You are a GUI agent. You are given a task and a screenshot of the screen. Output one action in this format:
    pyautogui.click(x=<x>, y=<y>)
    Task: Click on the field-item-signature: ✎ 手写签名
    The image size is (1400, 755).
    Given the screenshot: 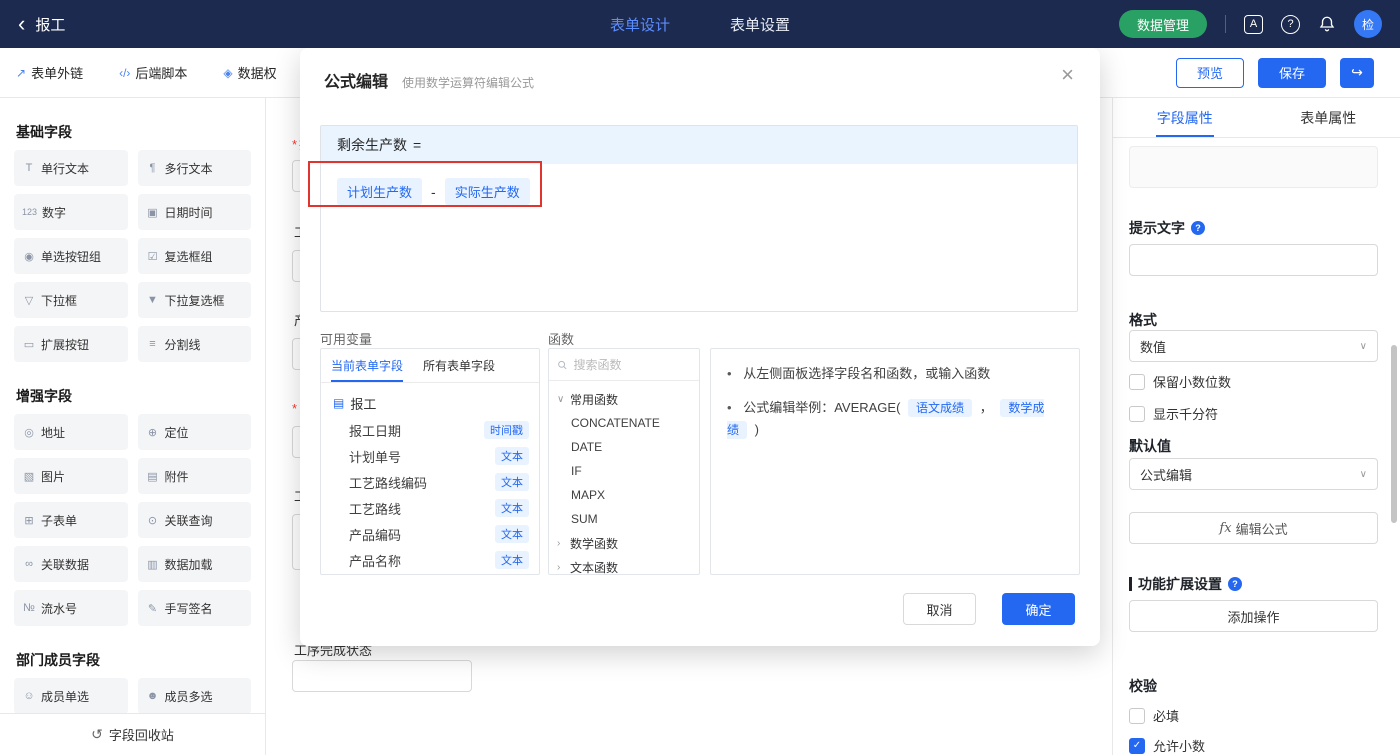 What is the action you would take?
    pyautogui.click(x=194, y=608)
    